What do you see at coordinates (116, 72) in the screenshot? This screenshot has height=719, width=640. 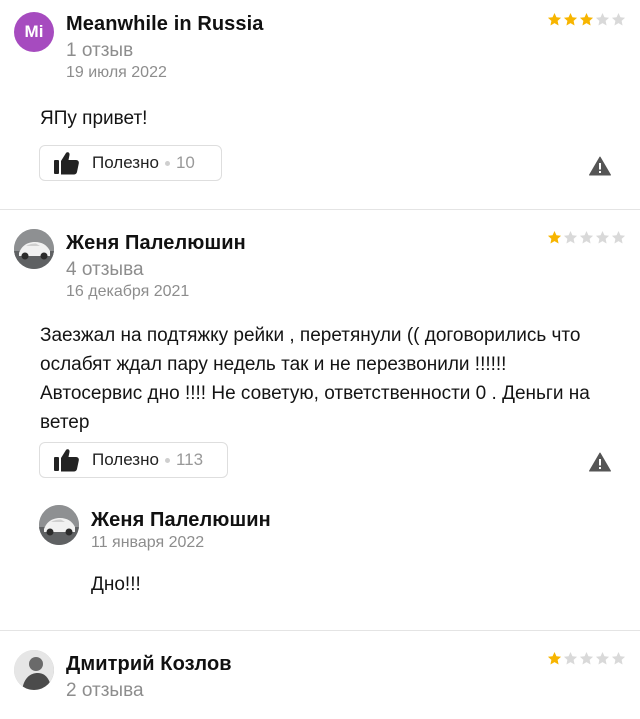 I see `review-date: 19 июля 2022` at bounding box center [116, 72].